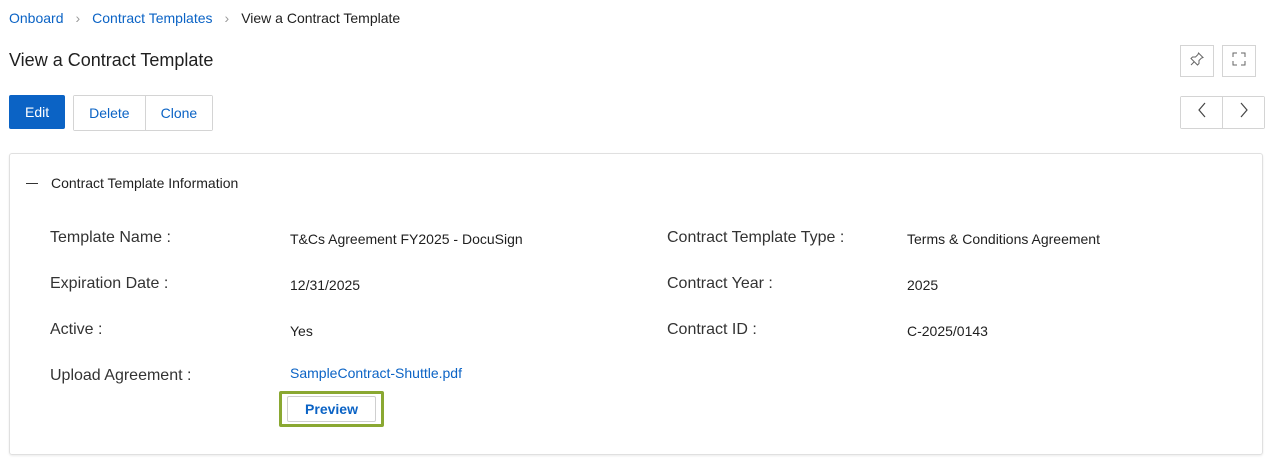 Image resolution: width=1273 pixels, height=465 pixels. Describe the element at coordinates (720, 283) in the screenshot. I see `contract-year-label: Contract Year :` at that location.